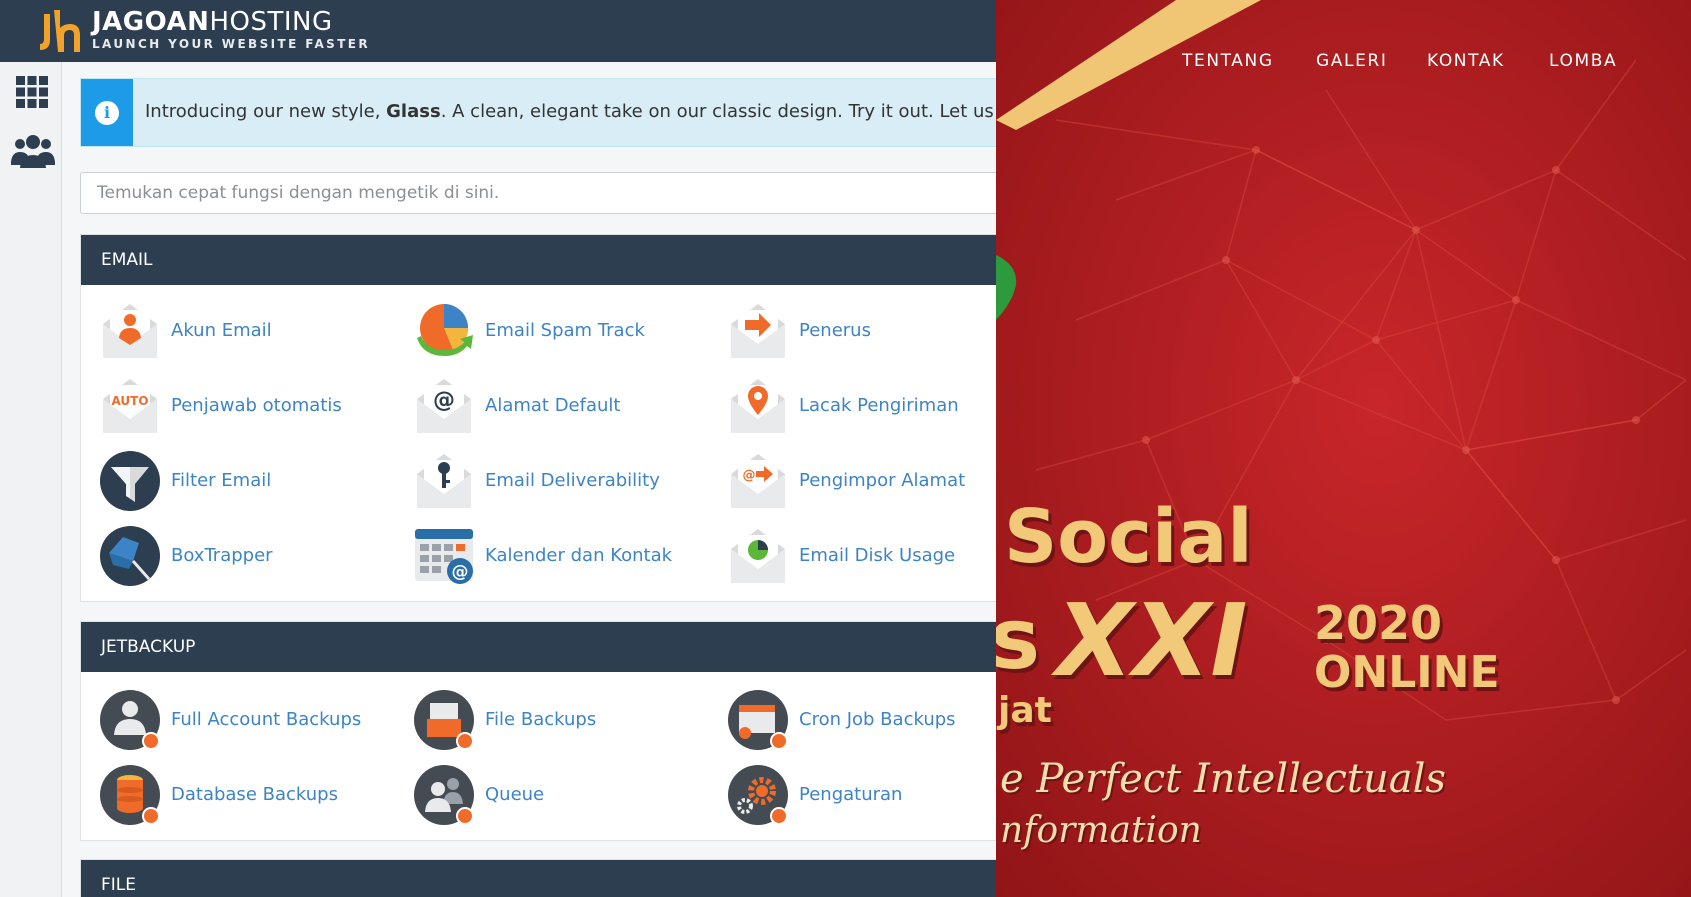 The width and height of the screenshot is (1691, 897). I want to click on boxtrapper-icon, so click(130, 556).